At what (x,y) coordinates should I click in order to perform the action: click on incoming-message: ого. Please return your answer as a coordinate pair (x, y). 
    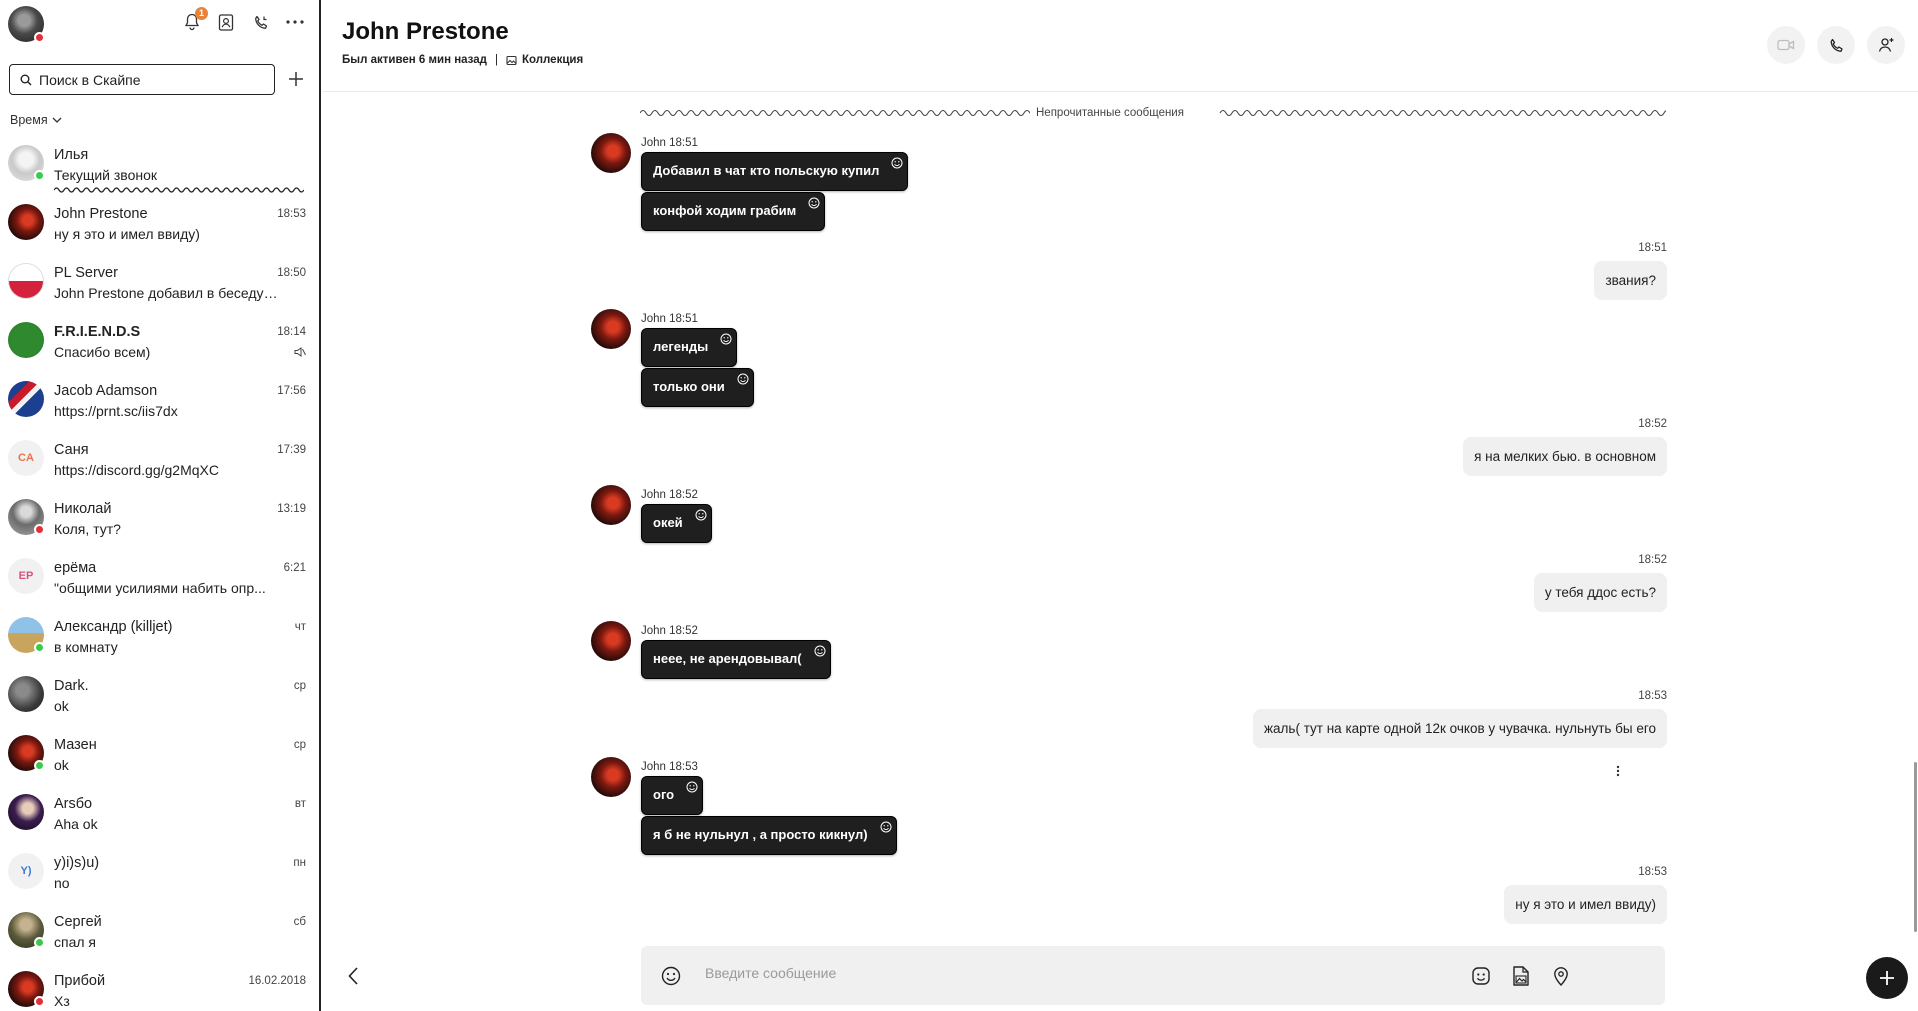
    Looking at the image, I should click on (672, 795).